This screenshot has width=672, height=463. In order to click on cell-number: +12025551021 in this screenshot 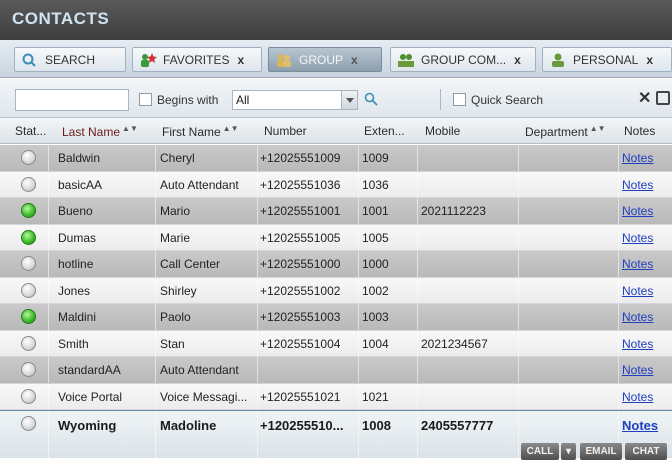, I will do `click(300, 396)`.